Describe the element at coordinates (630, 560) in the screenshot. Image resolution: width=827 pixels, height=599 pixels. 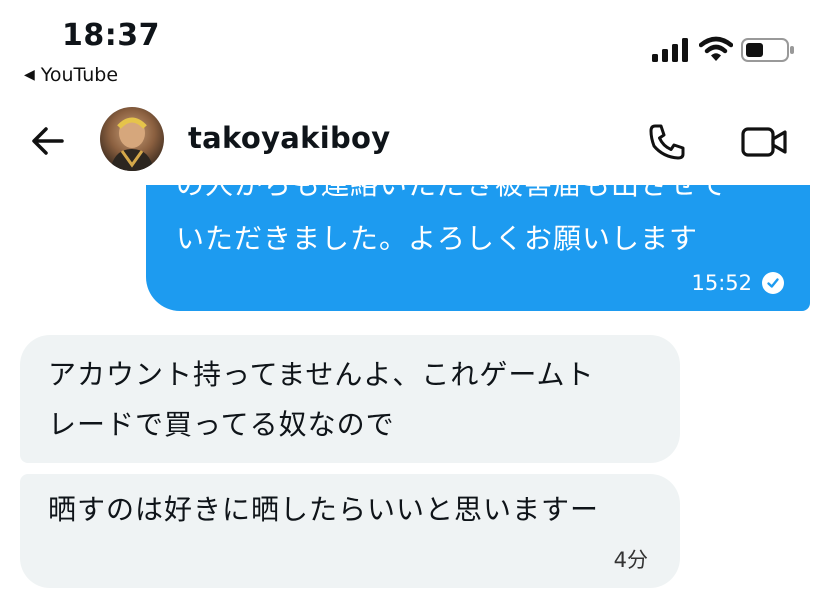
I see `message-time: 4分` at that location.